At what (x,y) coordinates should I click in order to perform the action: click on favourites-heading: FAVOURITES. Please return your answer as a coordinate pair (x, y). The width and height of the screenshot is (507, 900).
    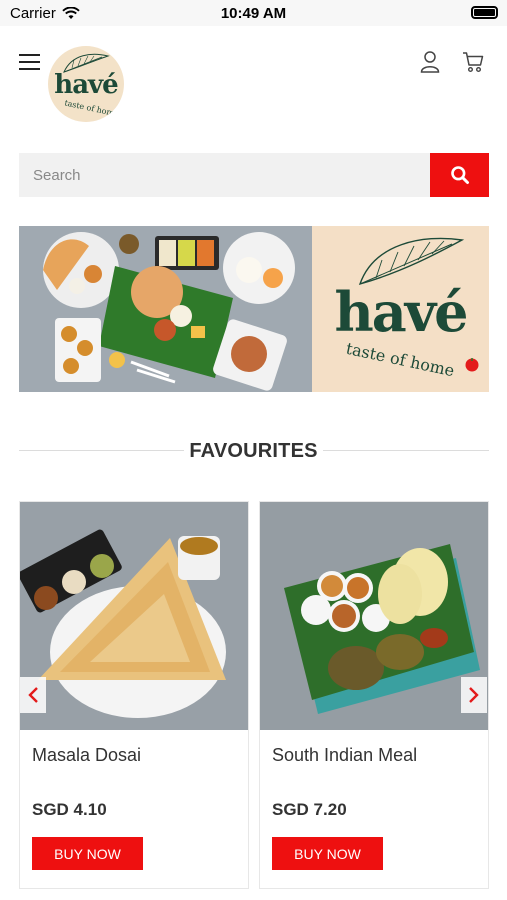
    Looking at the image, I should click on (253, 451).